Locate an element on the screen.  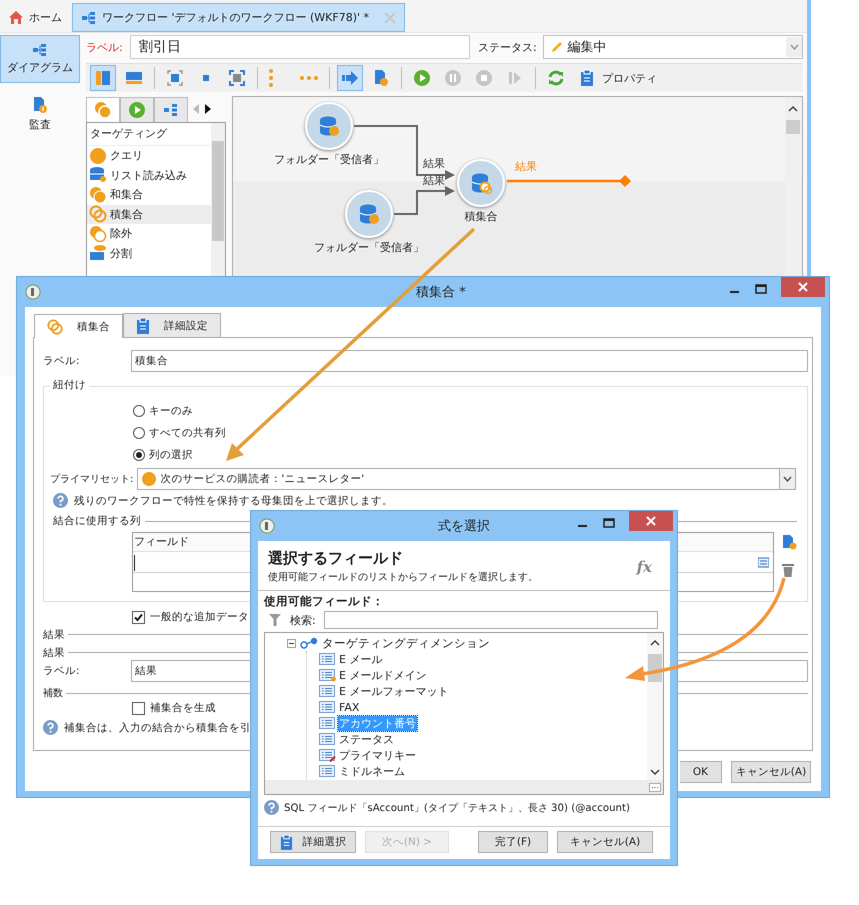
radio-option: 列の選択 is located at coordinates (163, 454).